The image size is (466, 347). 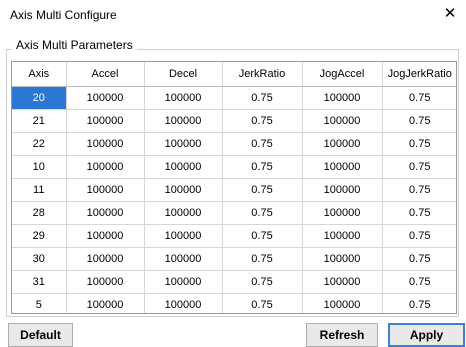 I want to click on column-header-jogaccel: JogAccel, so click(x=342, y=74).